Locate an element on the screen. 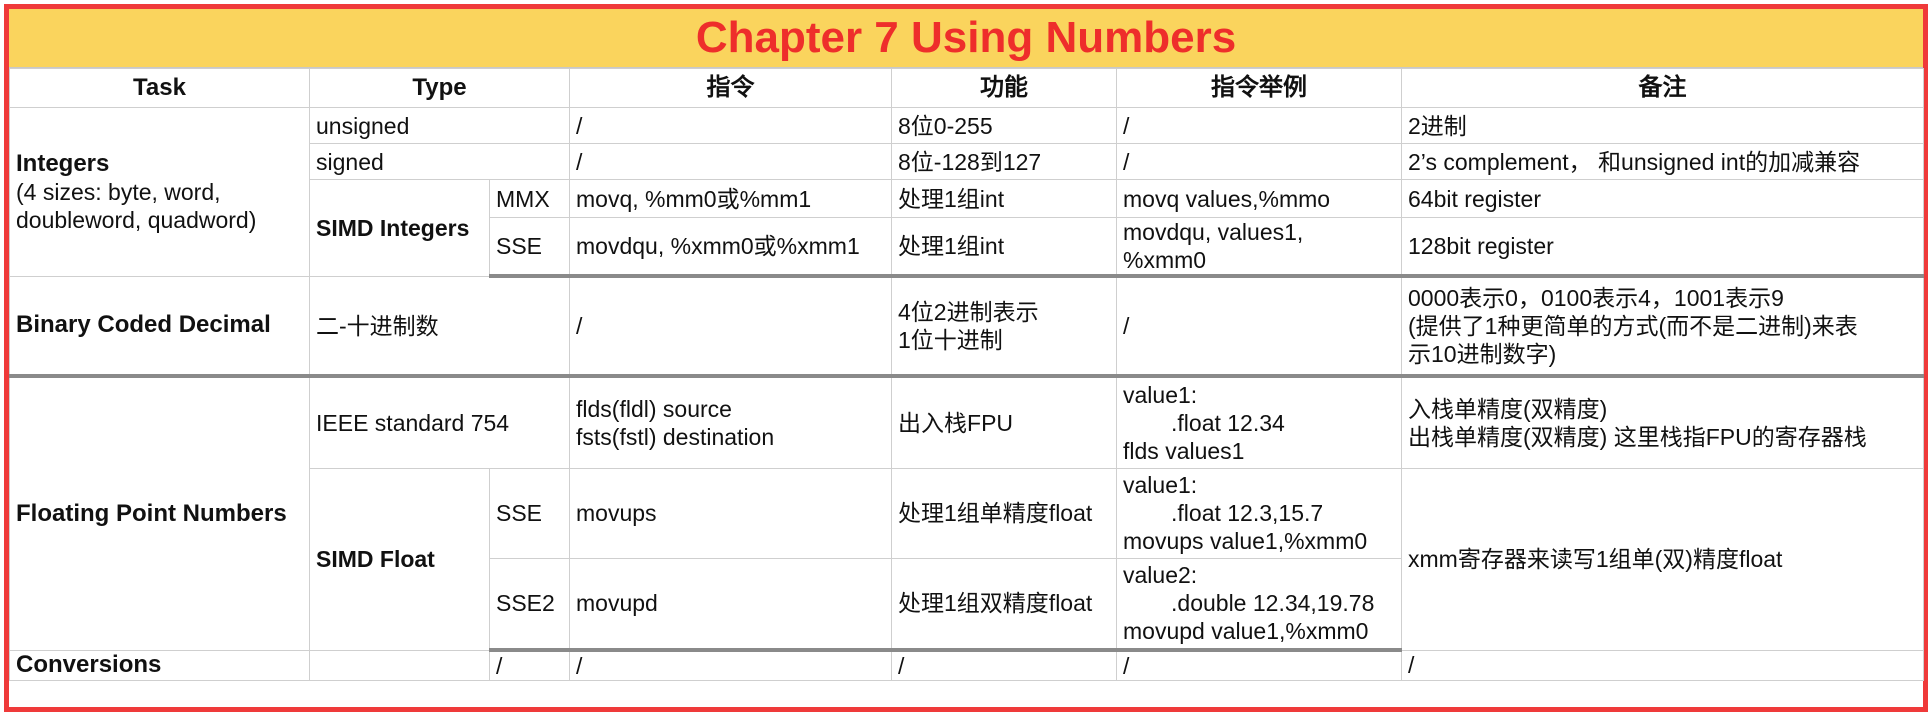 Image resolution: width=1928 pixels, height=712 pixels. header-row: Task Type 指令 功能 指令举例 备注 is located at coordinates (967, 88).